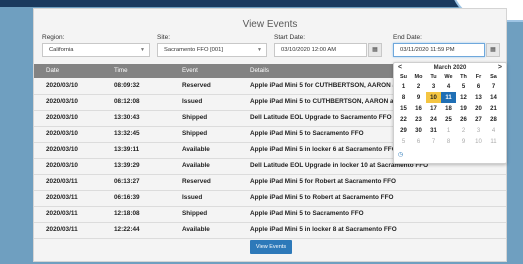  What do you see at coordinates (96, 50) in the screenshot?
I see `region-select: California ▼` at bounding box center [96, 50].